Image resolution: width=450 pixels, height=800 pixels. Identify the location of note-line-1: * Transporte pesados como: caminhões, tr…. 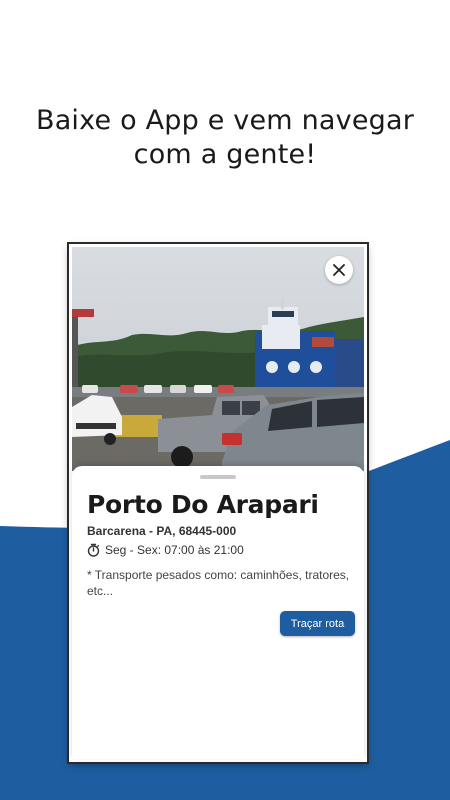
(218, 575).